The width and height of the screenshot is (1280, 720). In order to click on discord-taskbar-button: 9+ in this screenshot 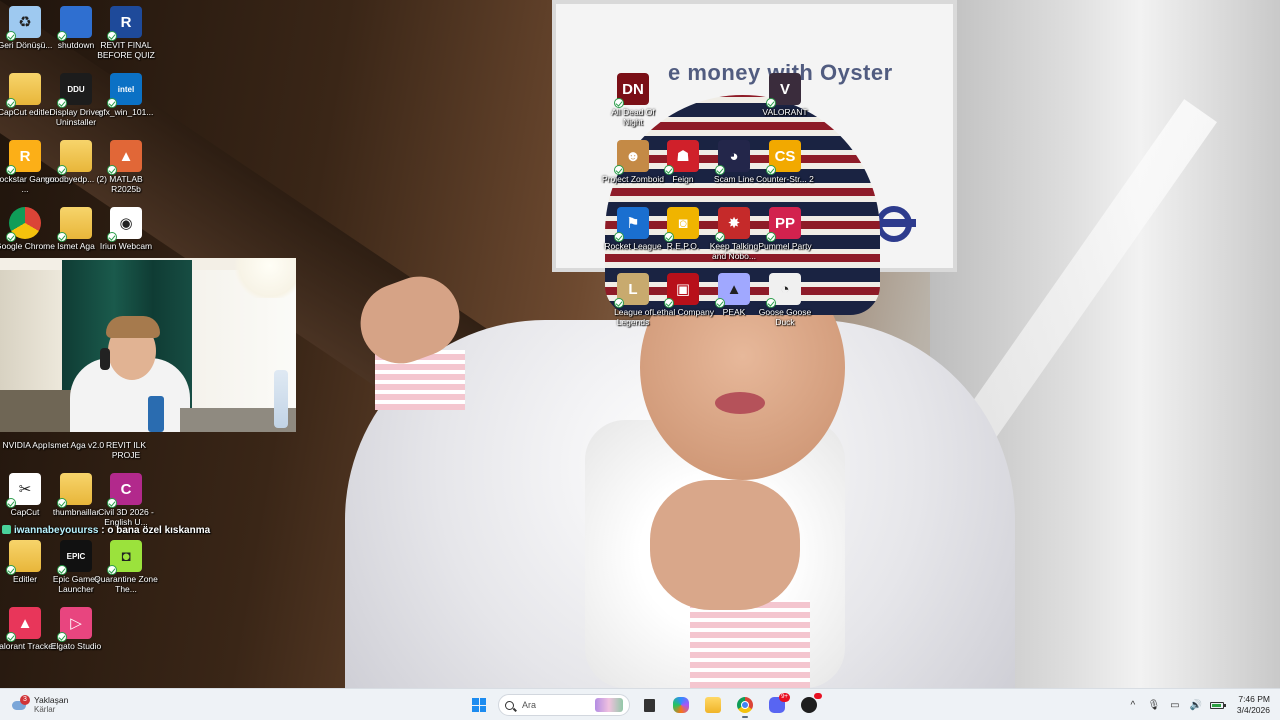, I will do `click(777, 705)`.